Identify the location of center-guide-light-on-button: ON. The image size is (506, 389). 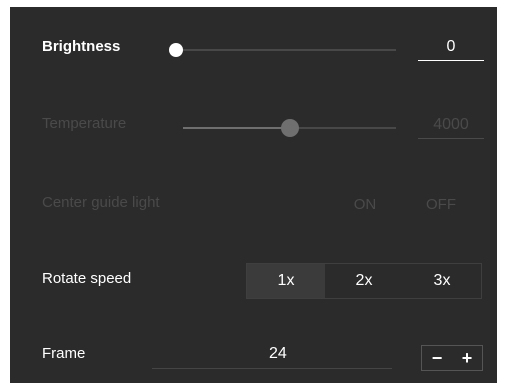
(365, 204).